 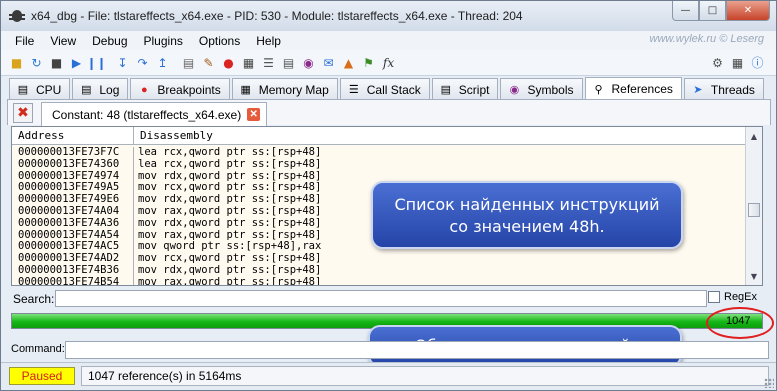 What do you see at coordinates (38, 349) in the screenshot?
I see `command-label: Command:` at bounding box center [38, 349].